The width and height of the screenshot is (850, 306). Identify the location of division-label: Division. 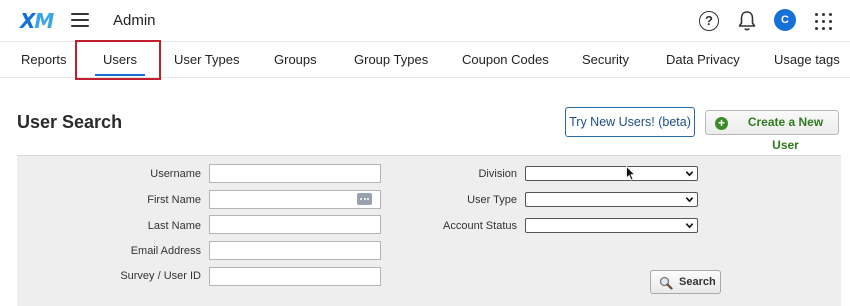
(497, 174).